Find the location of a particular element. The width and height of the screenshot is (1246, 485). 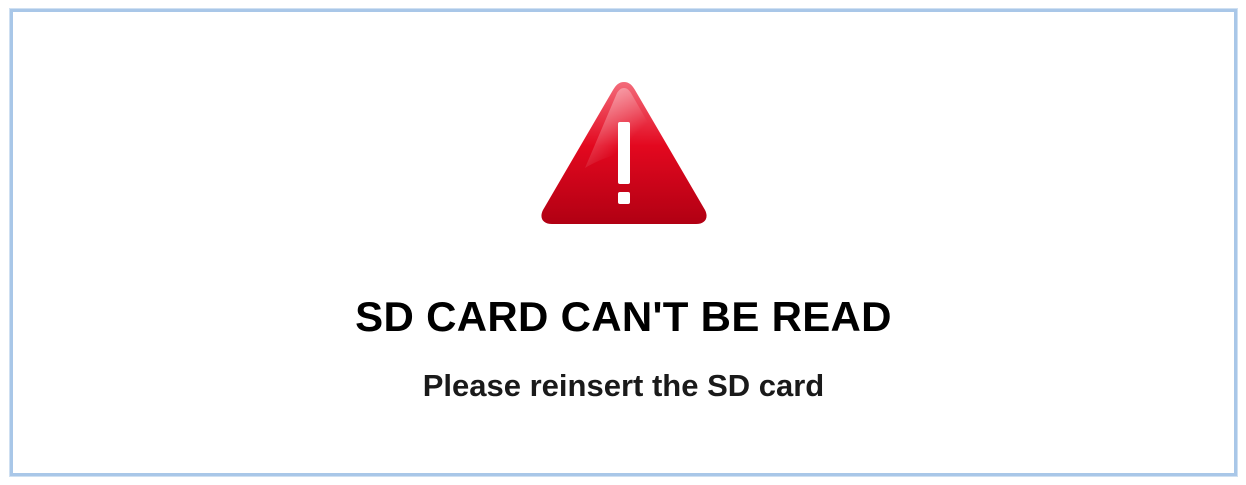

warning-triangle-icon is located at coordinates (624, 153).